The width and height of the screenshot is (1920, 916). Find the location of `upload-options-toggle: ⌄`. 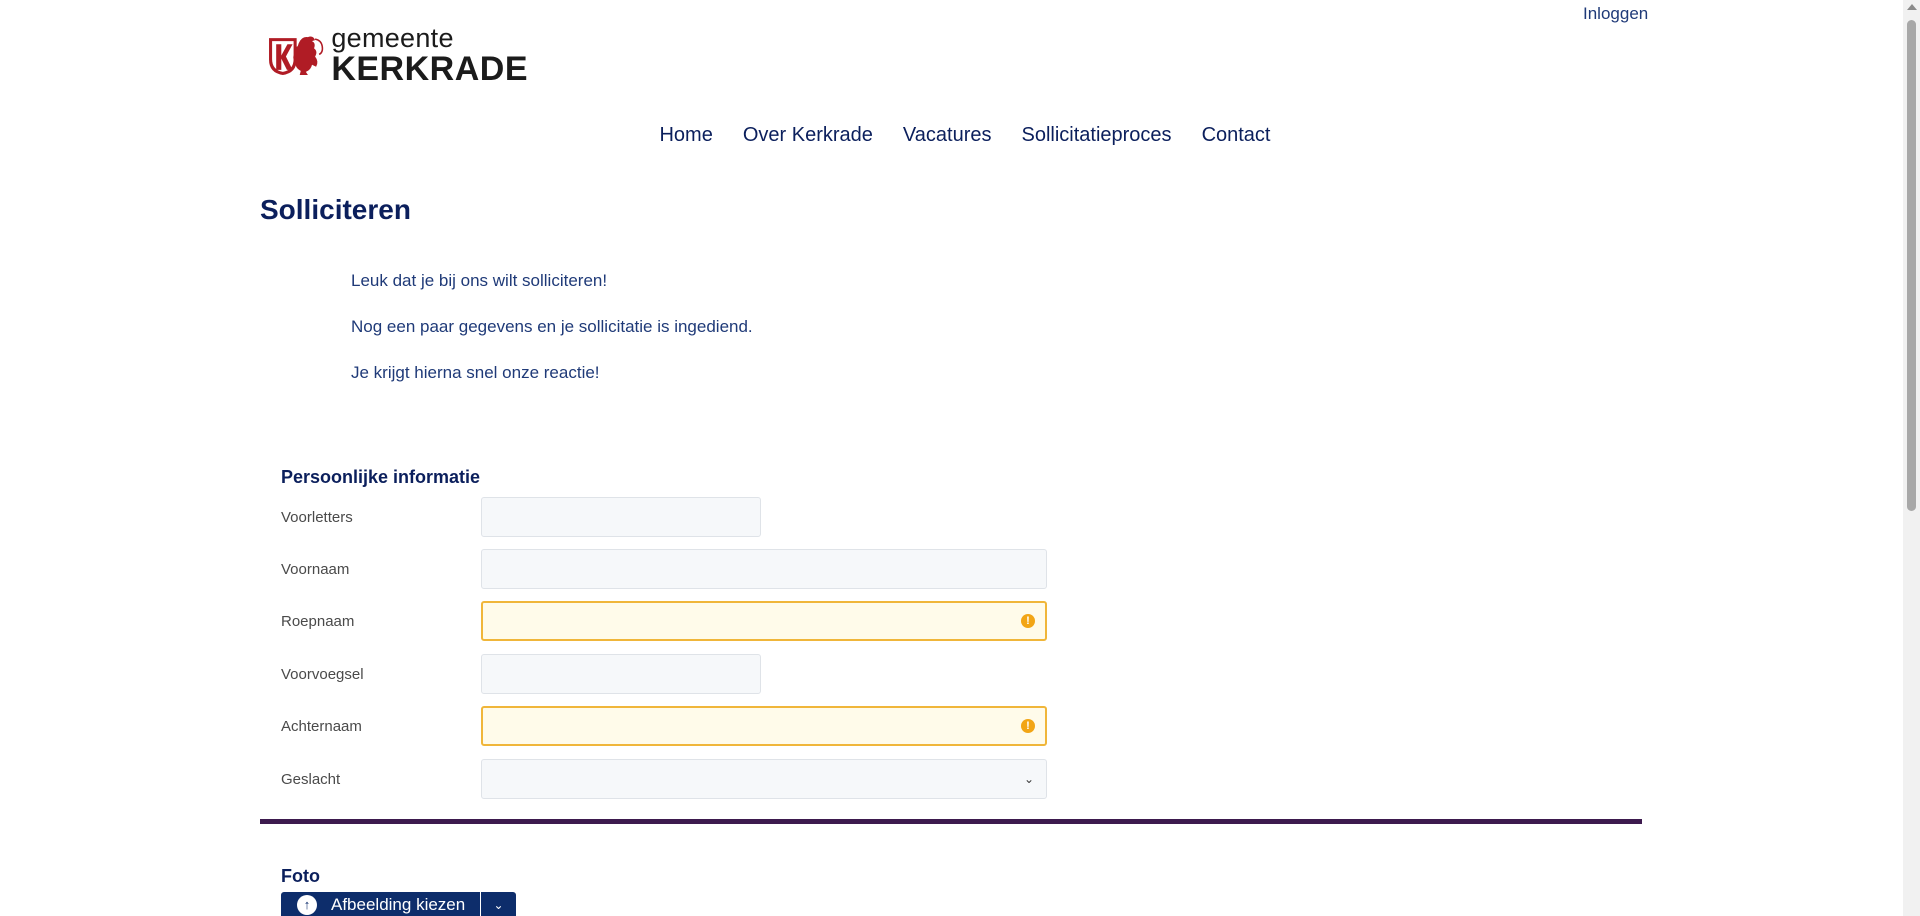

upload-options-toggle: ⌄ is located at coordinates (498, 904).